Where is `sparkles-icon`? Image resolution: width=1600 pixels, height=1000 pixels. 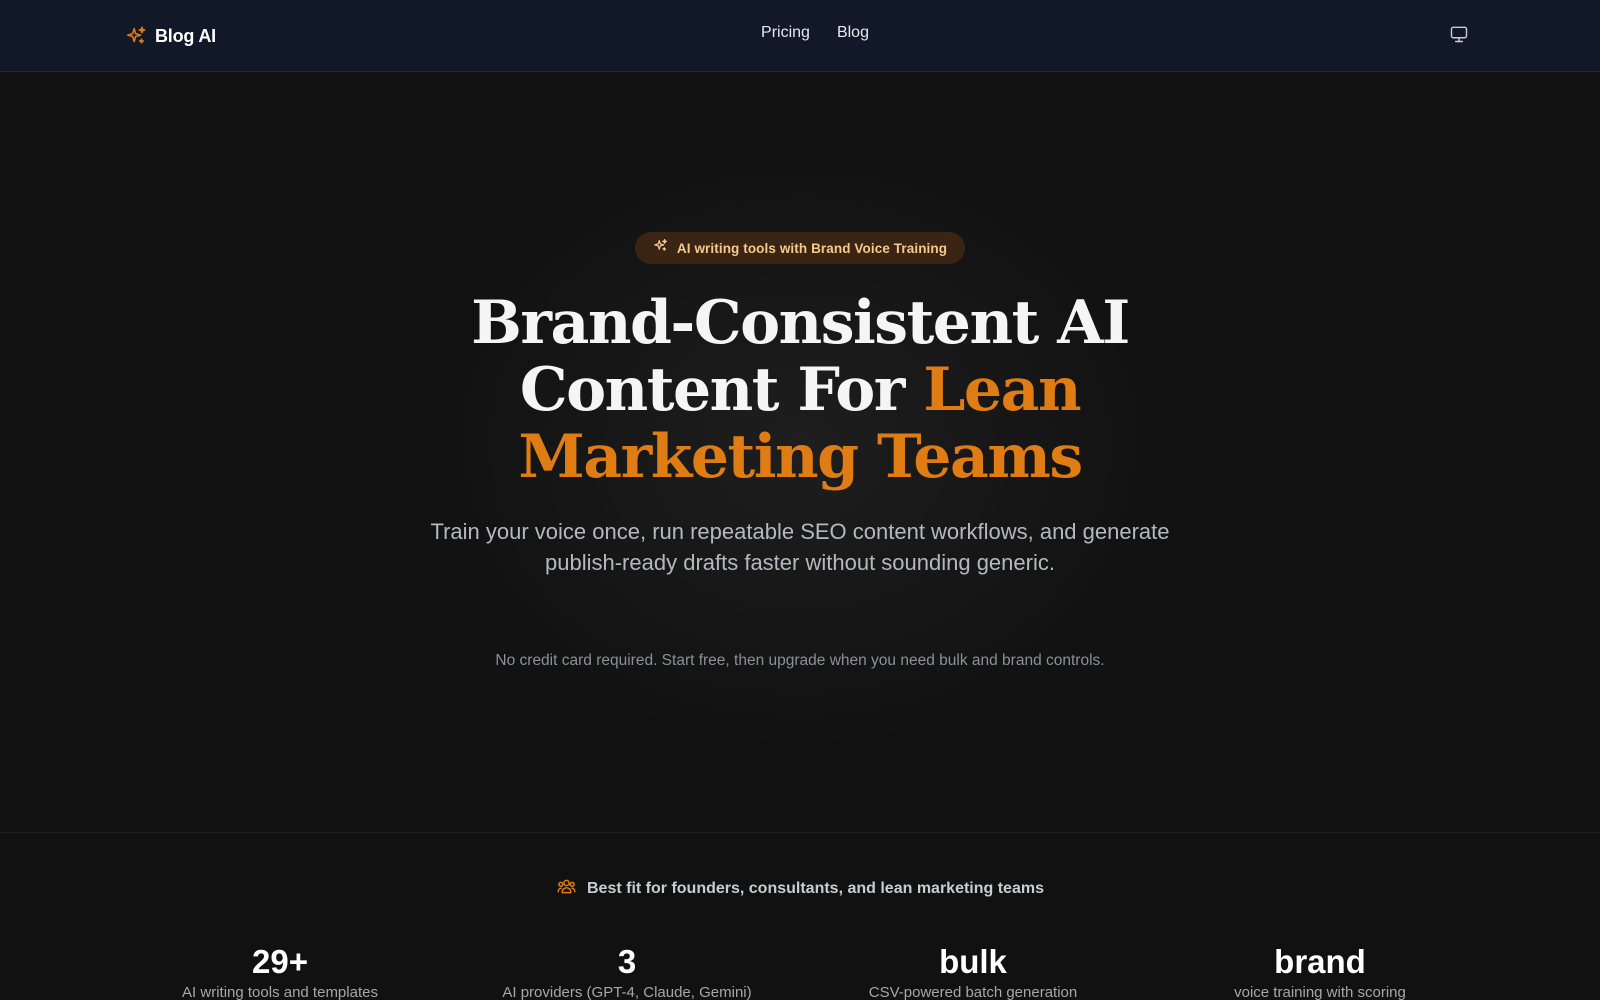
sparkles-icon is located at coordinates (660, 248).